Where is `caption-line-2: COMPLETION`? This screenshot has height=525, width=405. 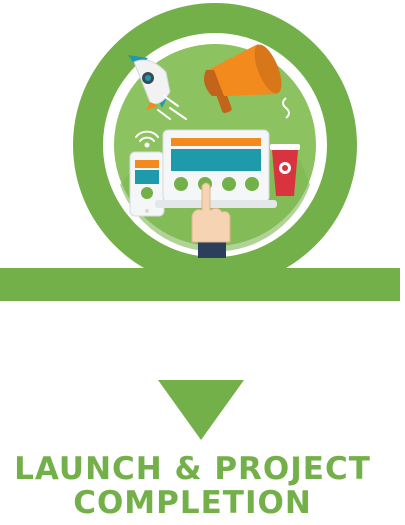 caption-line-2: COMPLETION is located at coordinates (192, 503).